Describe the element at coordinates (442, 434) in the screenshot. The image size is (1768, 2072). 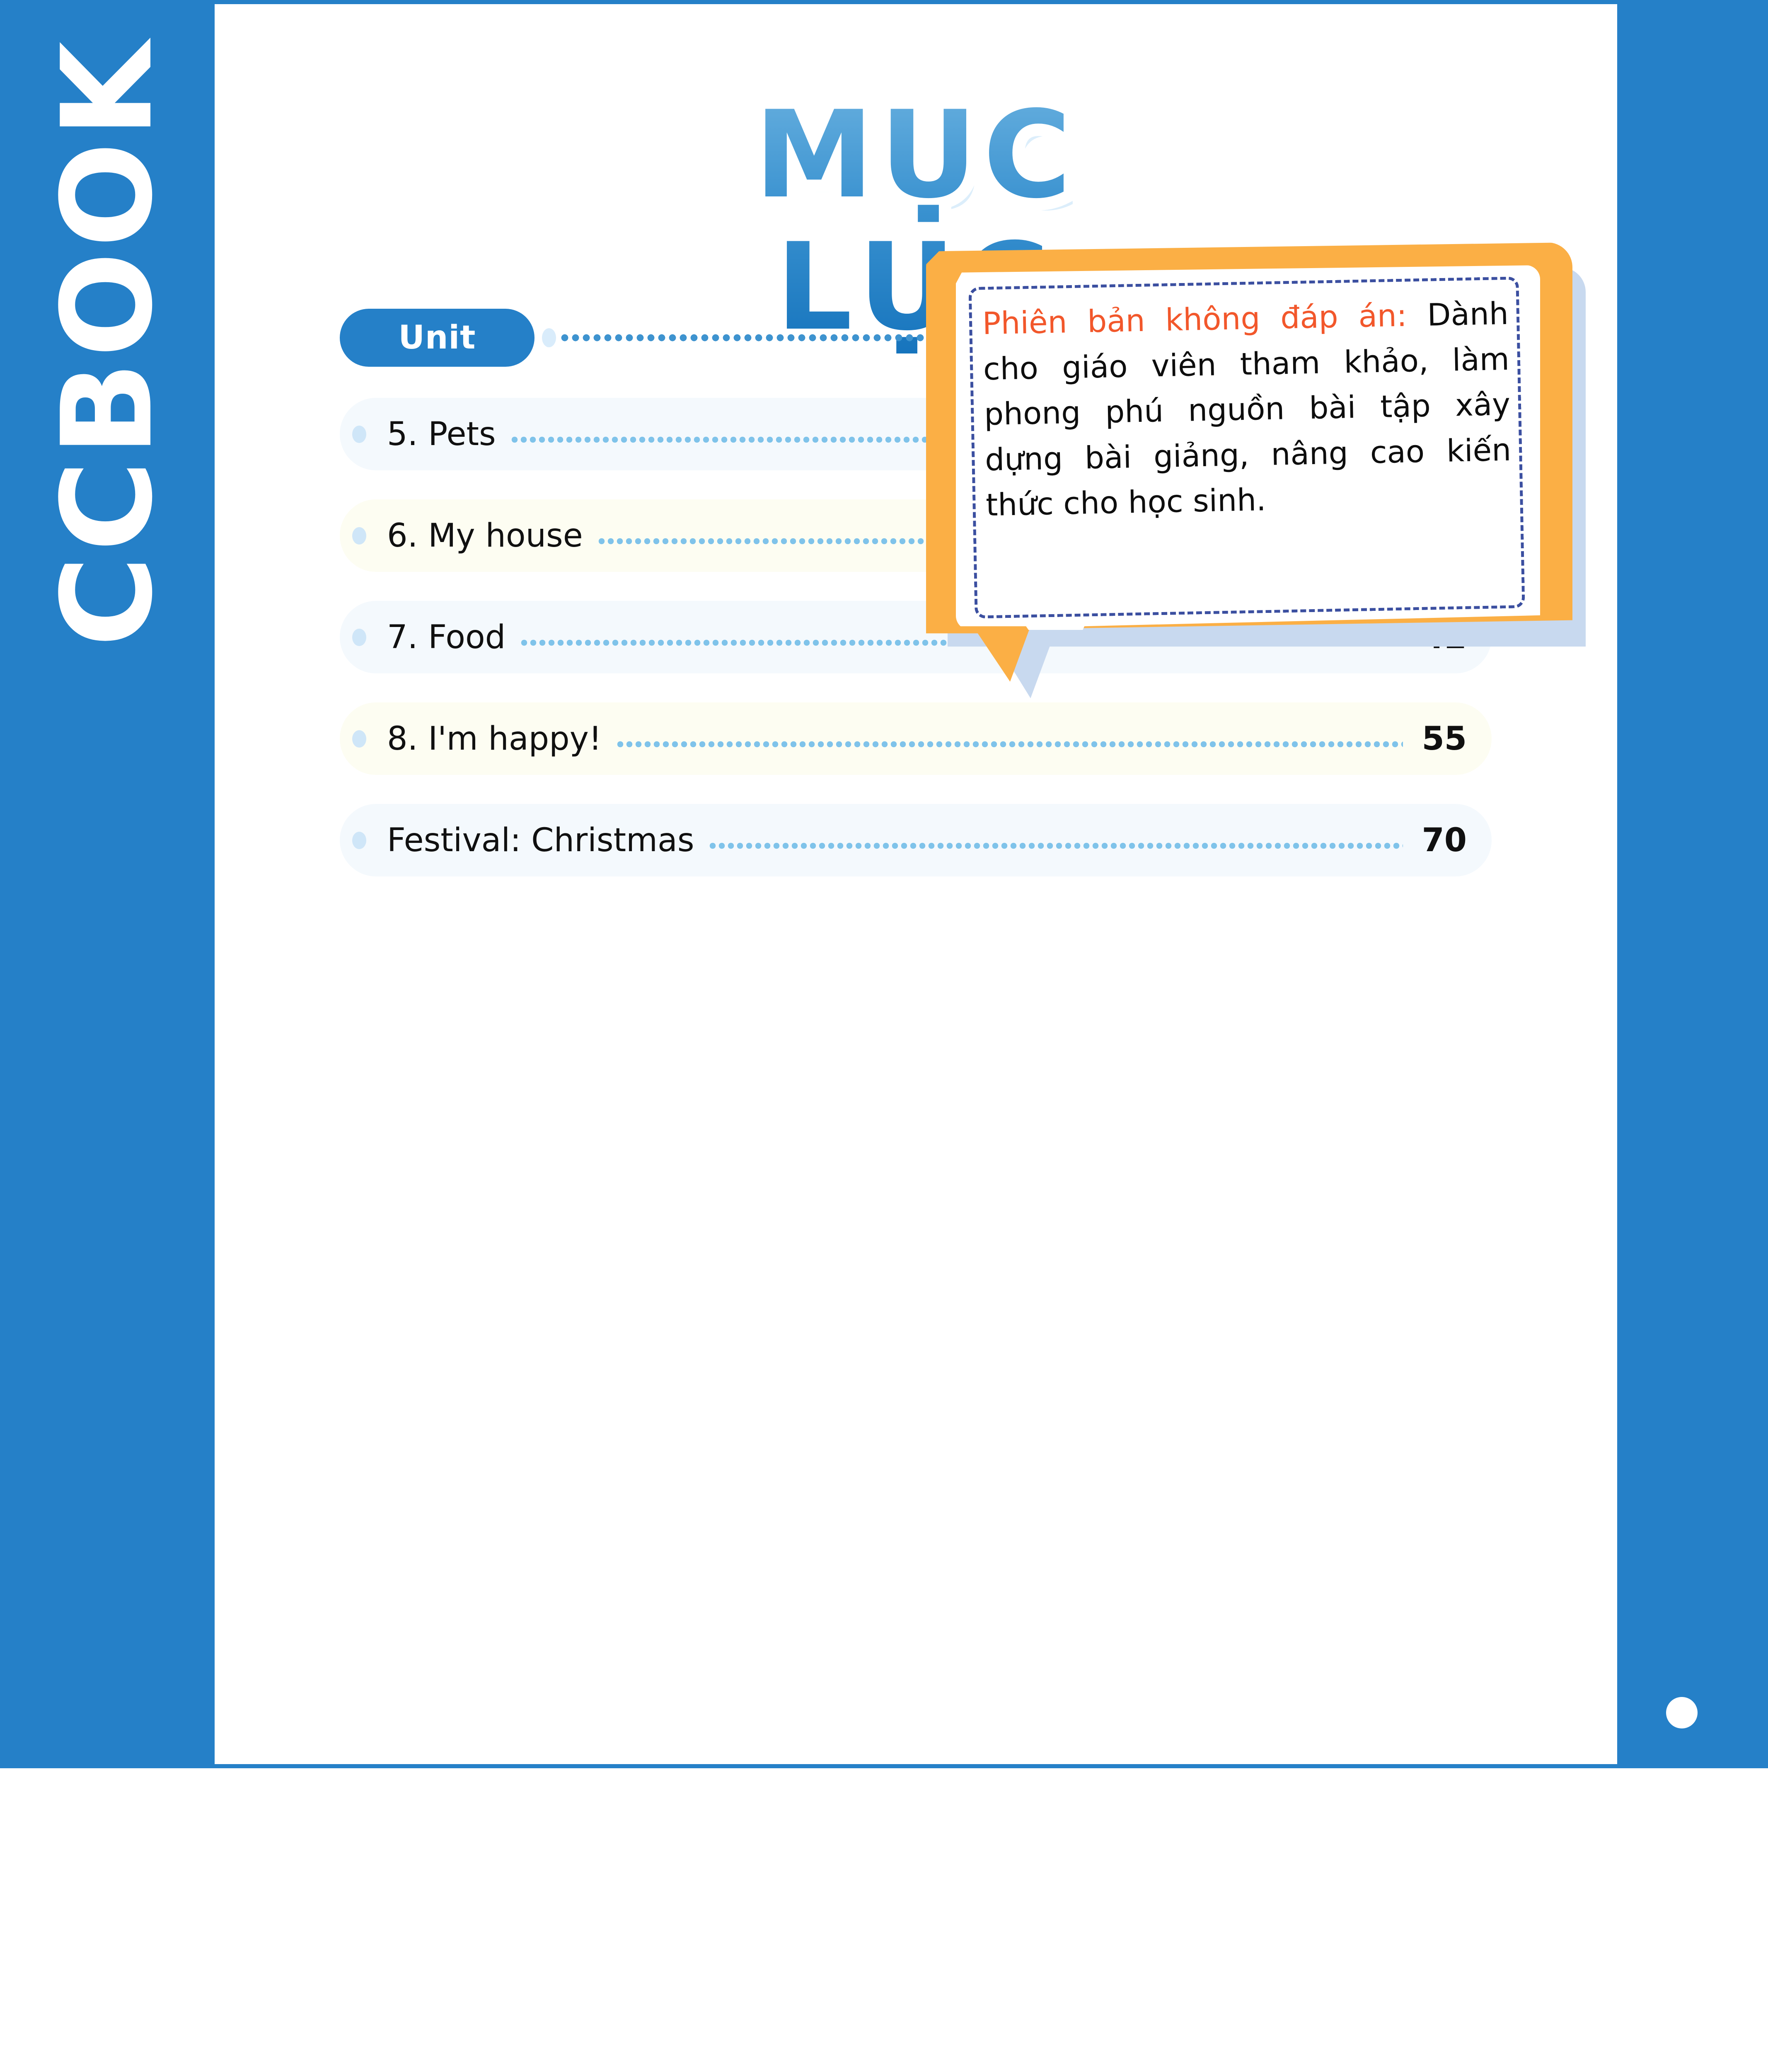
I see `toc-row-label: 5. Pets` at that location.